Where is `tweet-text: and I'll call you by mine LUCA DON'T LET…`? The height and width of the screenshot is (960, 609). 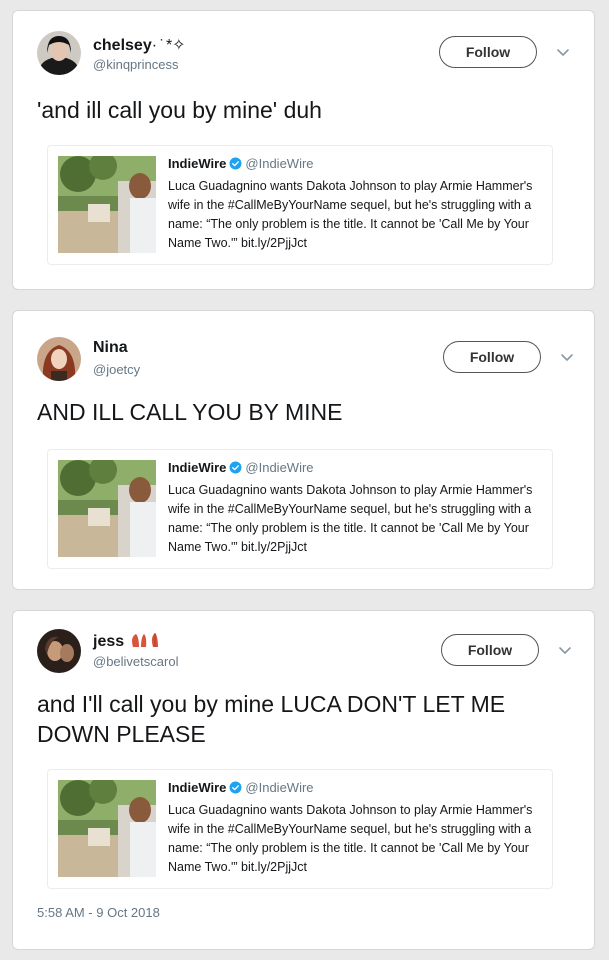
tweet-text: and I'll call you by mine LUCA DON'T LET… is located at coordinates (271, 719).